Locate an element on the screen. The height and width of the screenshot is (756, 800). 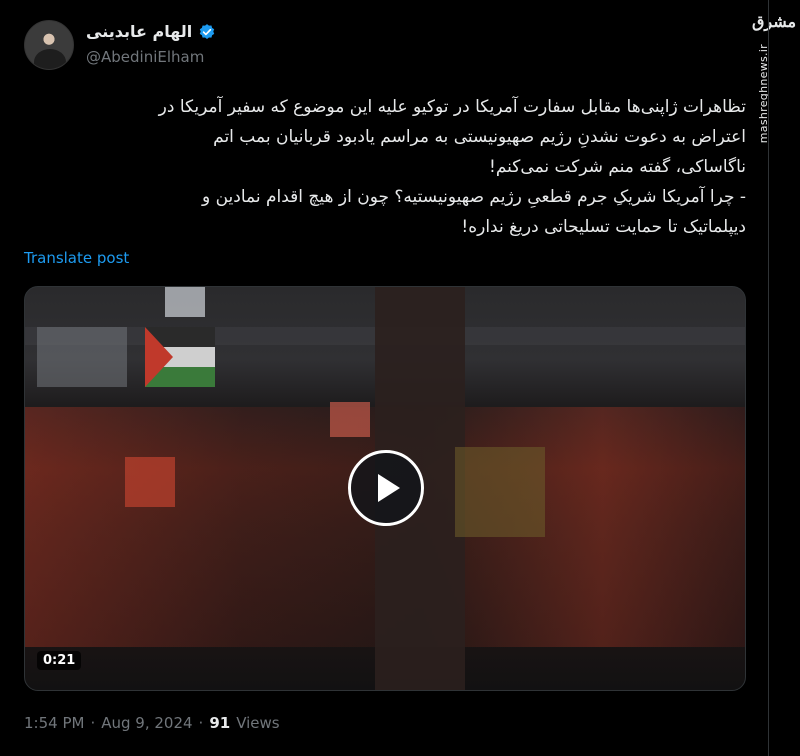
thumbnail-light is located at coordinates (185, 302).